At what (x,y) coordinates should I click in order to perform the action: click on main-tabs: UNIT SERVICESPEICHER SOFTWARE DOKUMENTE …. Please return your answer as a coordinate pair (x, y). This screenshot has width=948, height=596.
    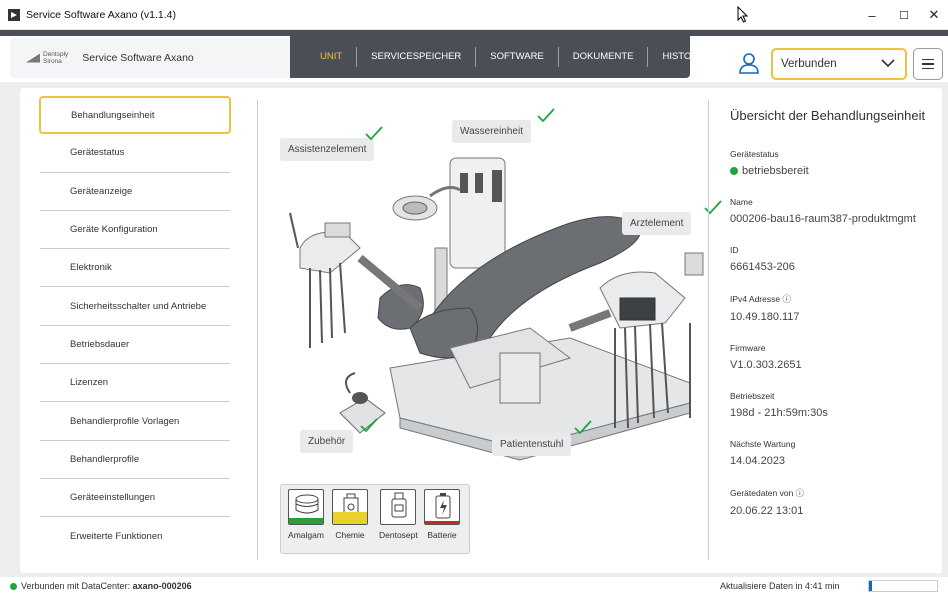
    Looking at the image, I should click on (497, 57).